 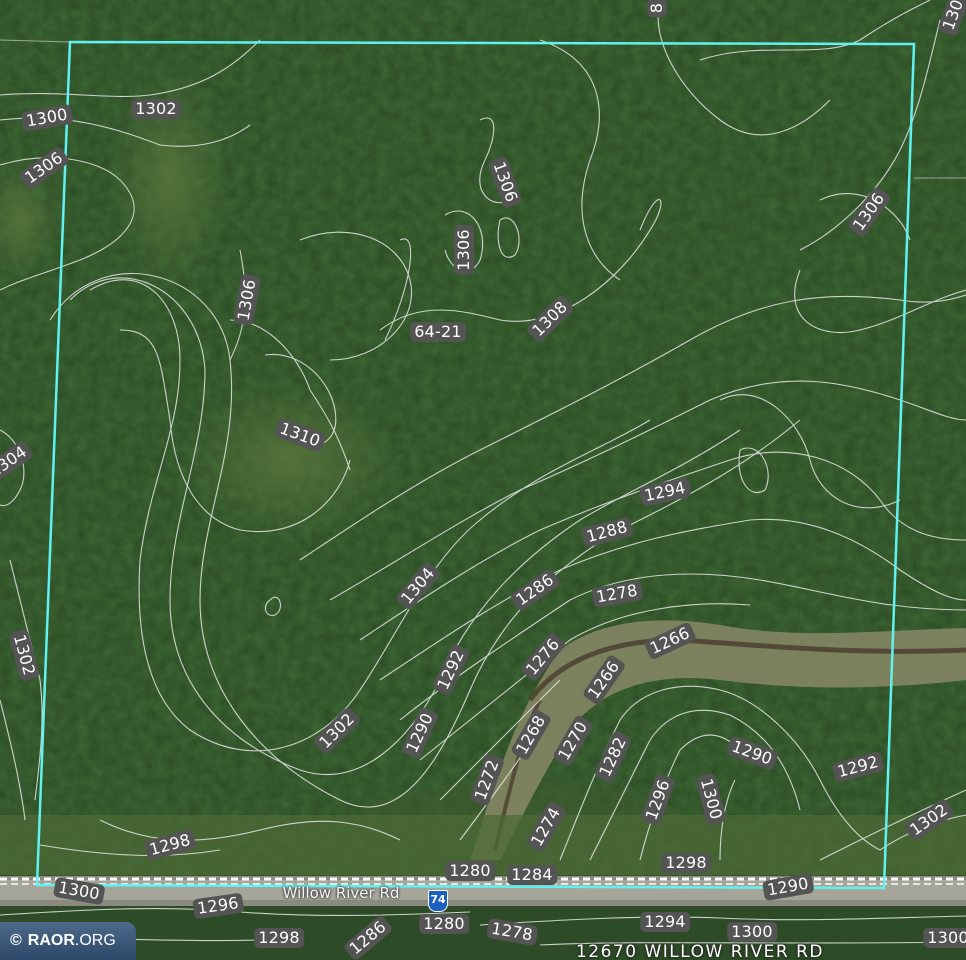 What do you see at coordinates (16, 940) in the screenshot?
I see `copyright-icon: ©` at bounding box center [16, 940].